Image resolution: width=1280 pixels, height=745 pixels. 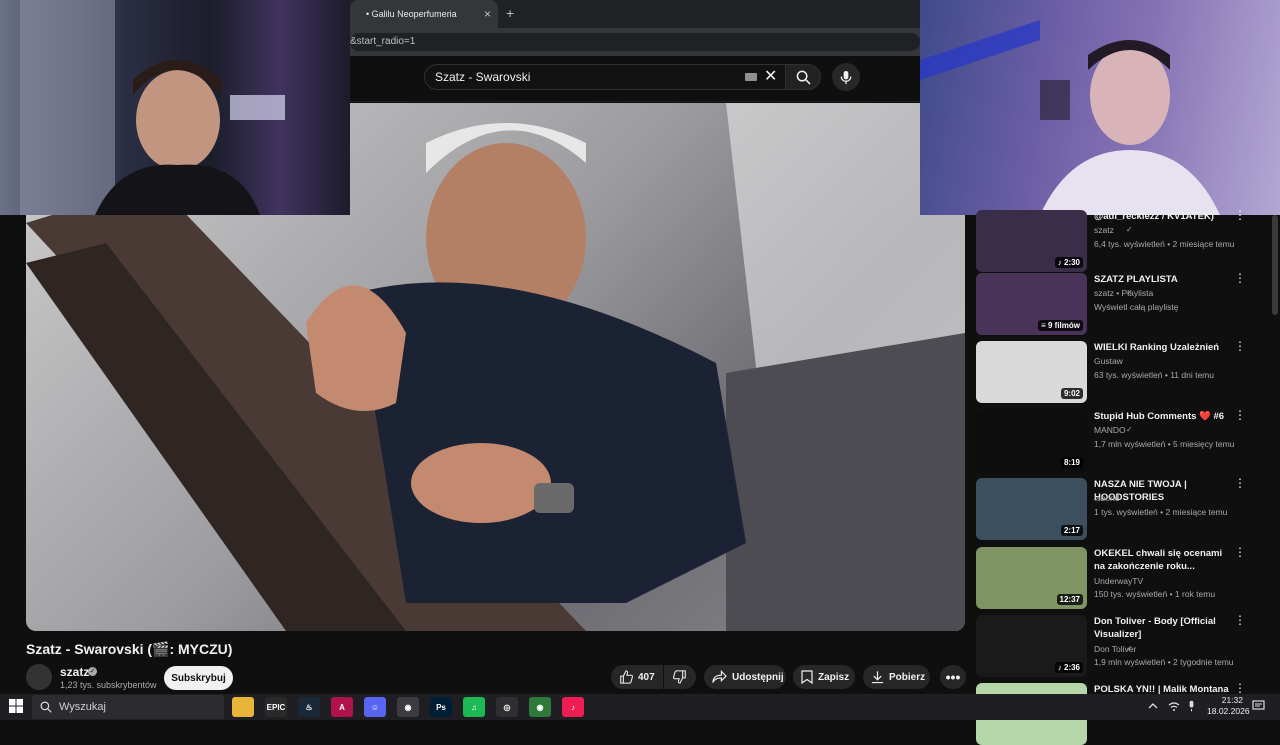 What do you see at coordinates (39, 677) in the screenshot?
I see `channel-avatar` at bounding box center [39, 677].